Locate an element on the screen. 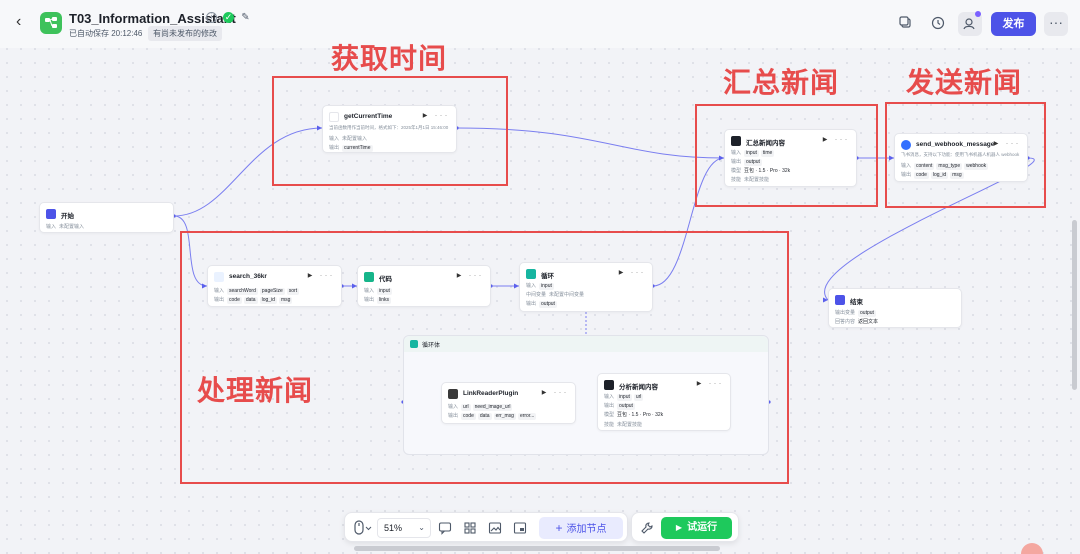 This screenshot has height=554, width=1080. bottom-toolbar: 51% ⌄ + 添加节点 is located at coordinates (486, 527).